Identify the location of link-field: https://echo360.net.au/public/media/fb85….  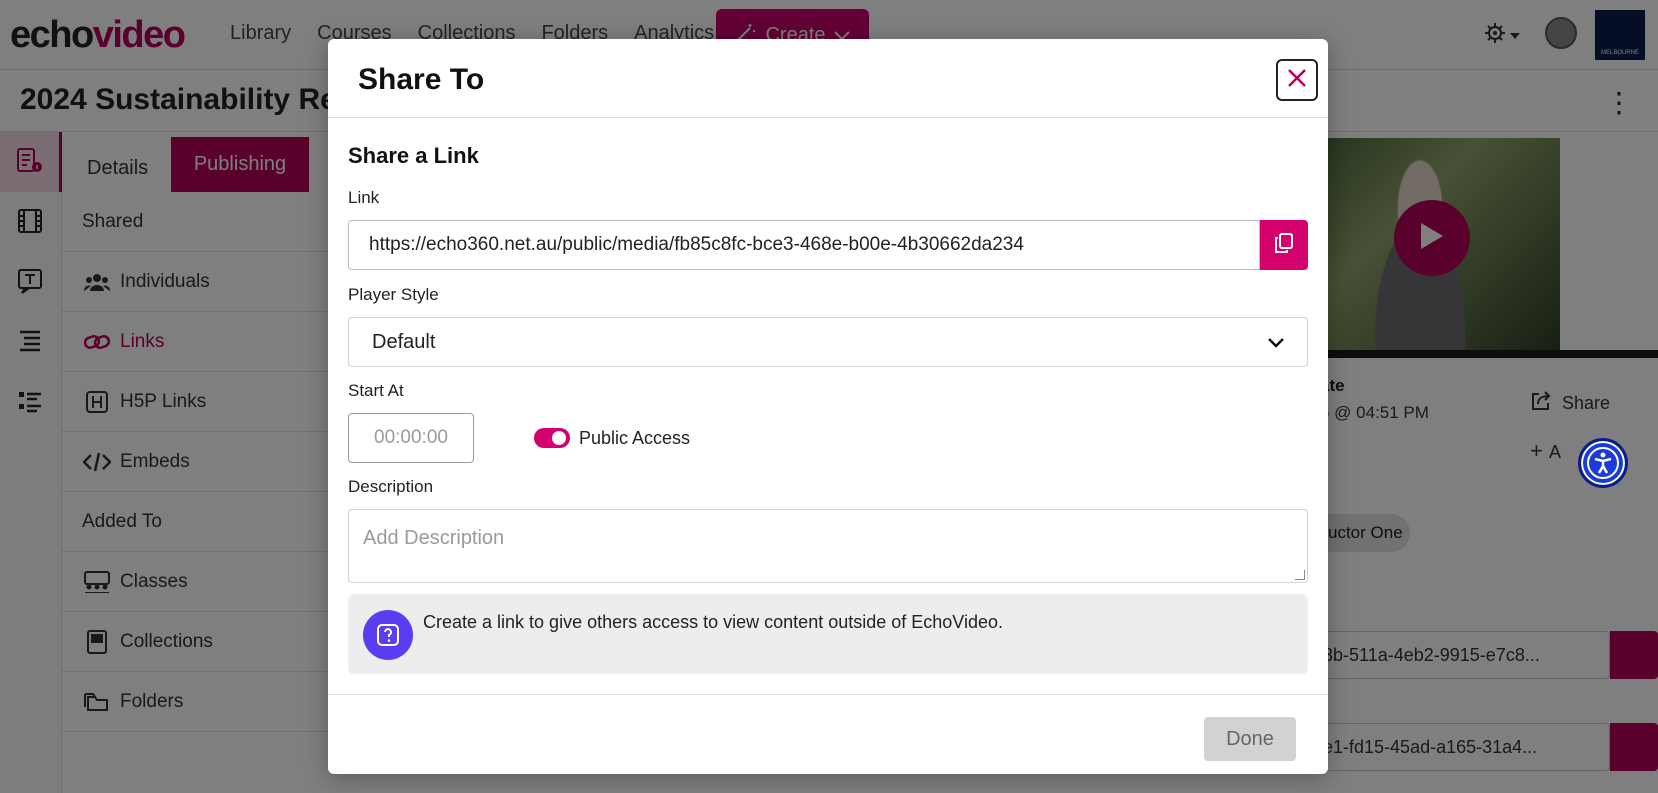
(804, 245).